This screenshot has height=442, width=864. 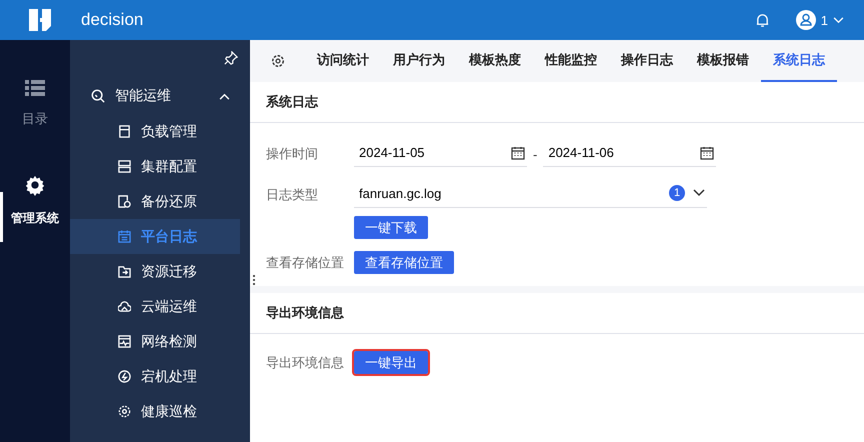 What do you see at coordinates (292, 154) in the screenshot?
I see `field-label: 操作时间` at bounding box center [292, 154].